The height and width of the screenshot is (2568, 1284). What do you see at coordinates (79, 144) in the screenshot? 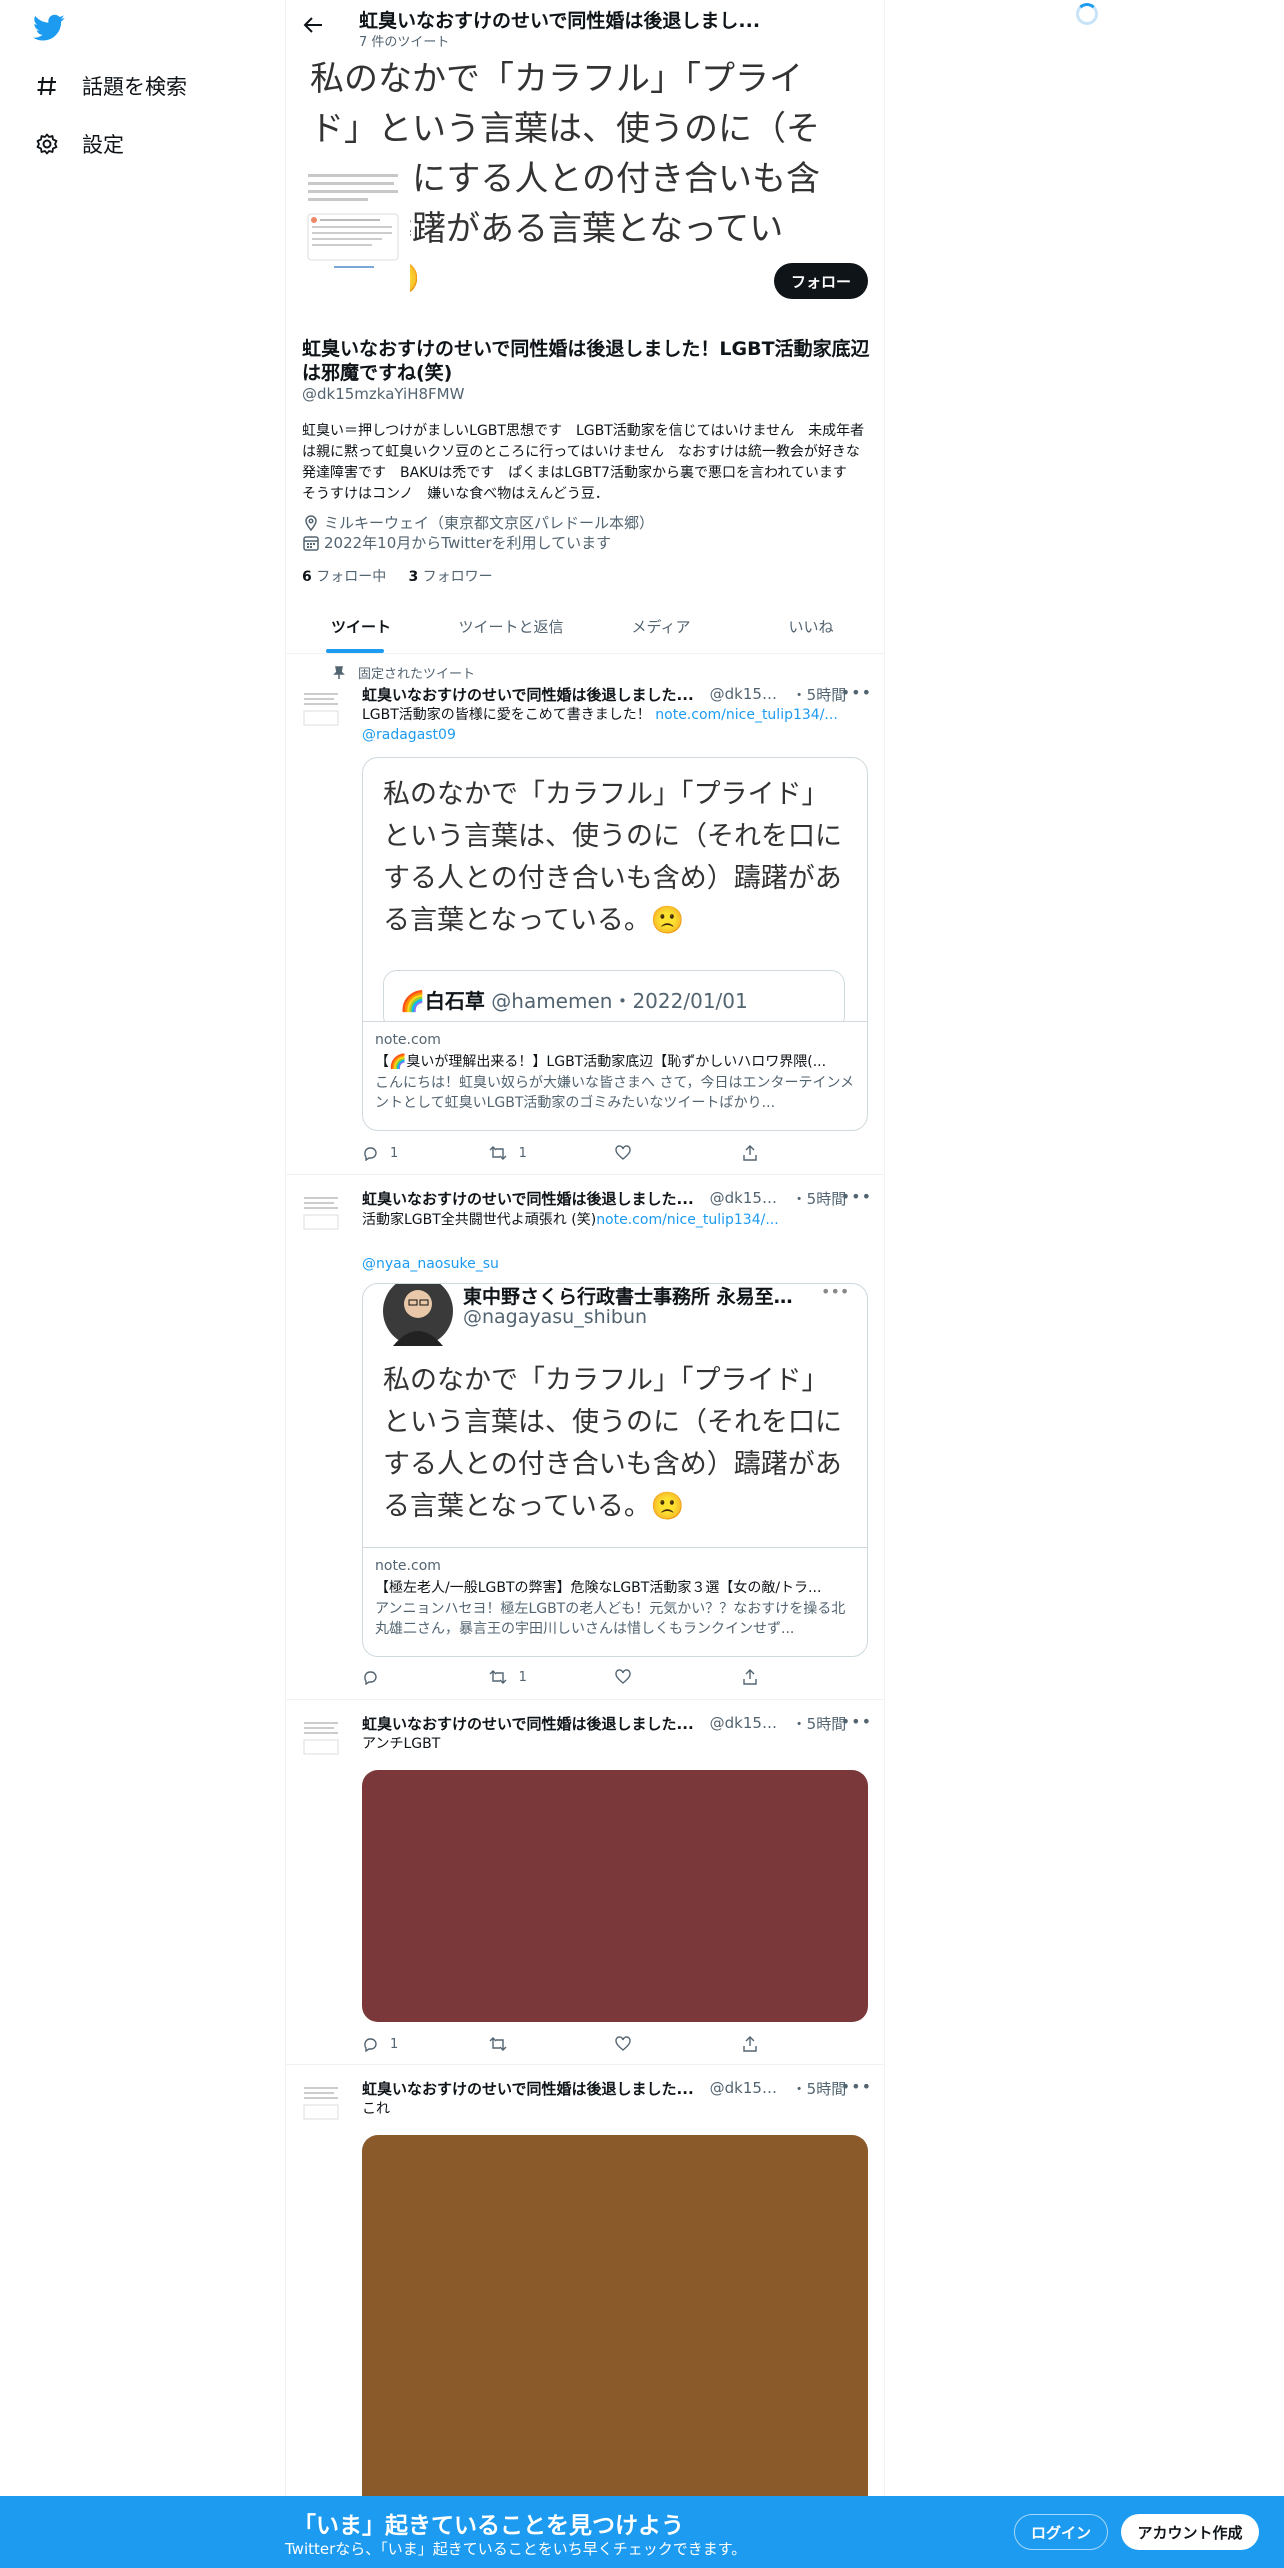
I see `nav-settings: 設定` at bounding box center [79, 144].